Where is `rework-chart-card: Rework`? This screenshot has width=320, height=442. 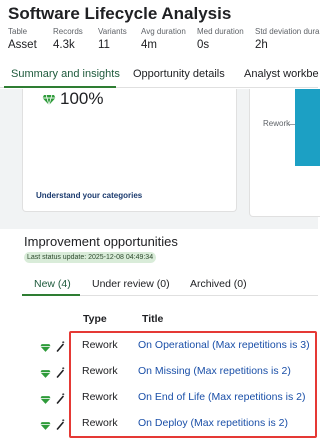 rework-chart-card: Rework is located at coordinates (284, 153).